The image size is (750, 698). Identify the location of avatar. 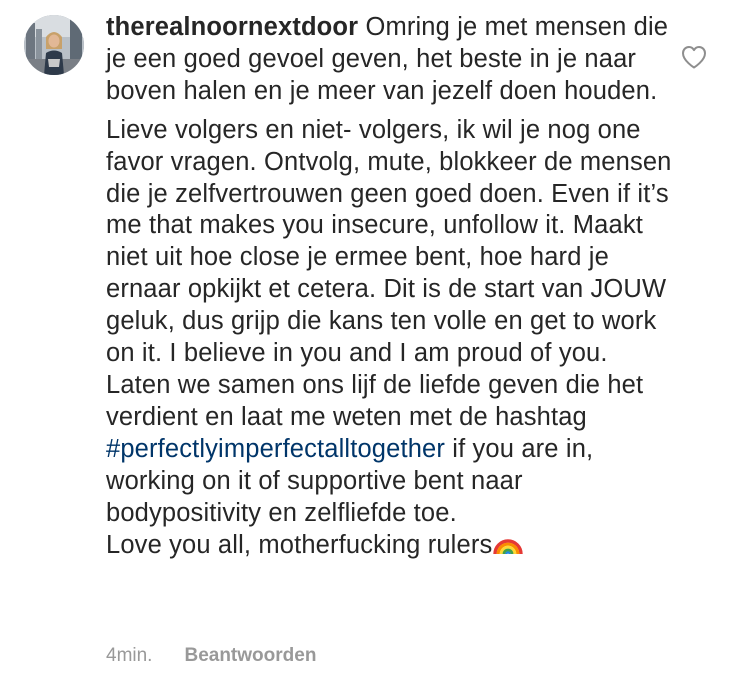
(54, 45).